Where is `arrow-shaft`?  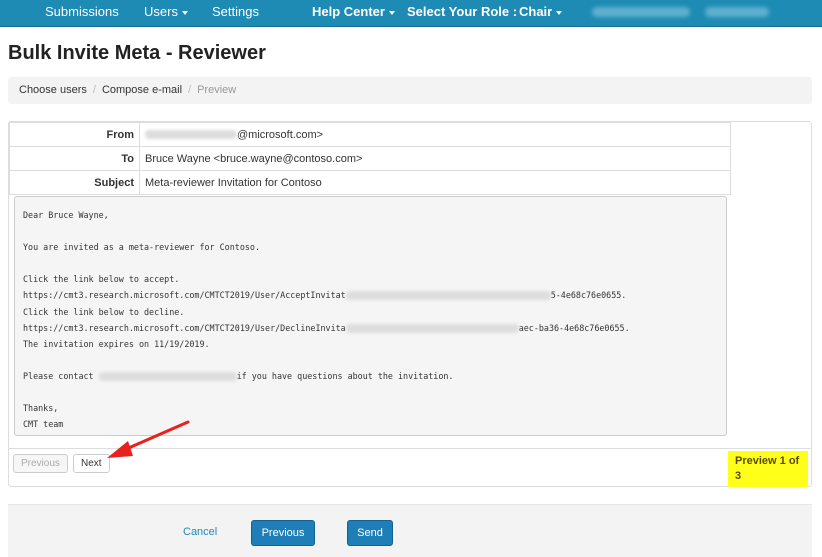 arrow-shaft is located at coordinates (156, 436).